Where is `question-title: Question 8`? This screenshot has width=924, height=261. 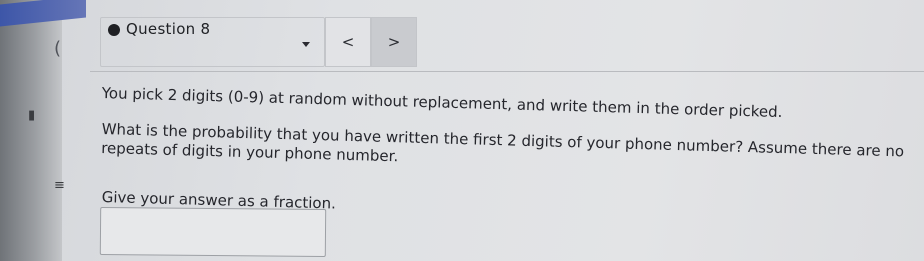
question-title: Question 8 is located at coordinates (168, 29).